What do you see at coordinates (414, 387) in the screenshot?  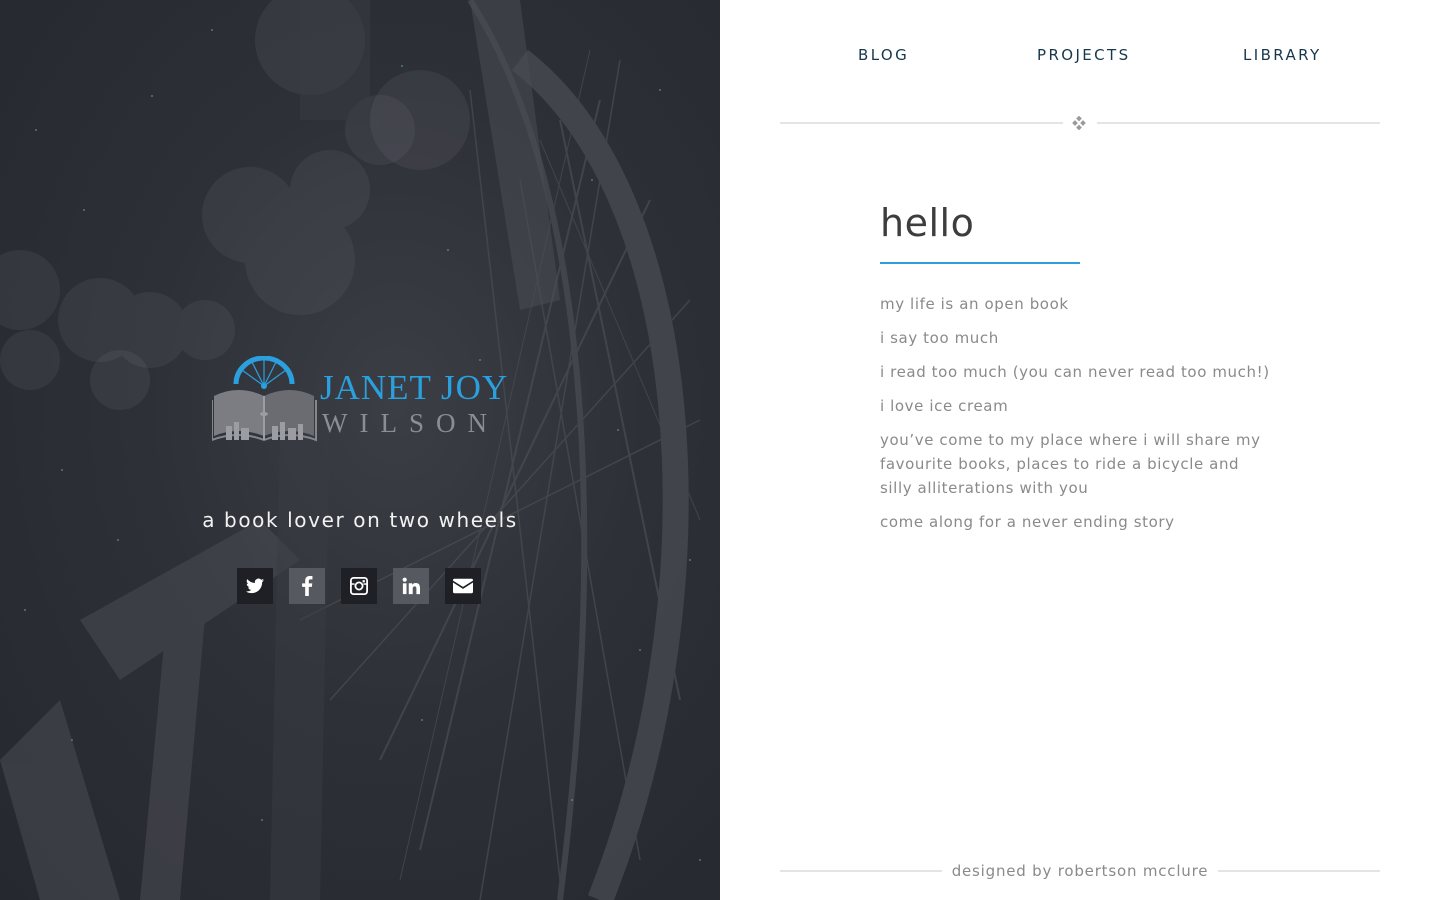 I see `brand-name-first: JANET JOY` at bounding box center [414, 387].